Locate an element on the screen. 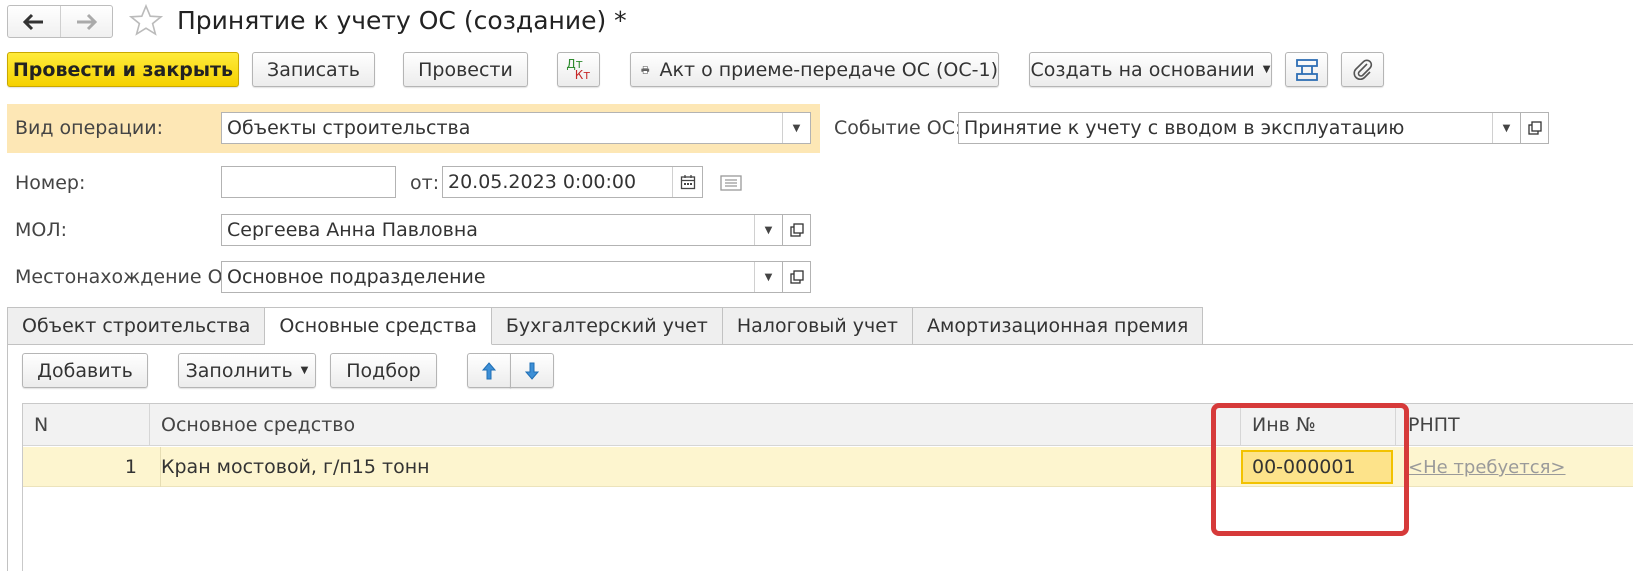 This screenshot has height=571, width=1633. mol-value: Сергеева Анна Павловна is located at coordinates (352, 230).